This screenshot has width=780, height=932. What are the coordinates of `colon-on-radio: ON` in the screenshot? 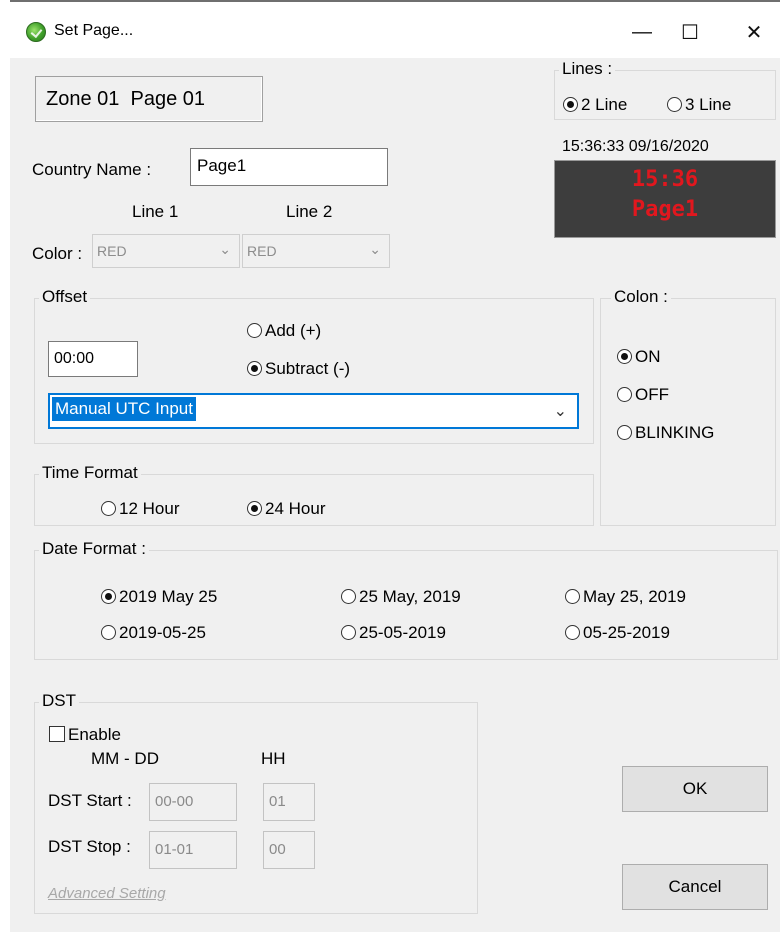 It's located at (639, 357).